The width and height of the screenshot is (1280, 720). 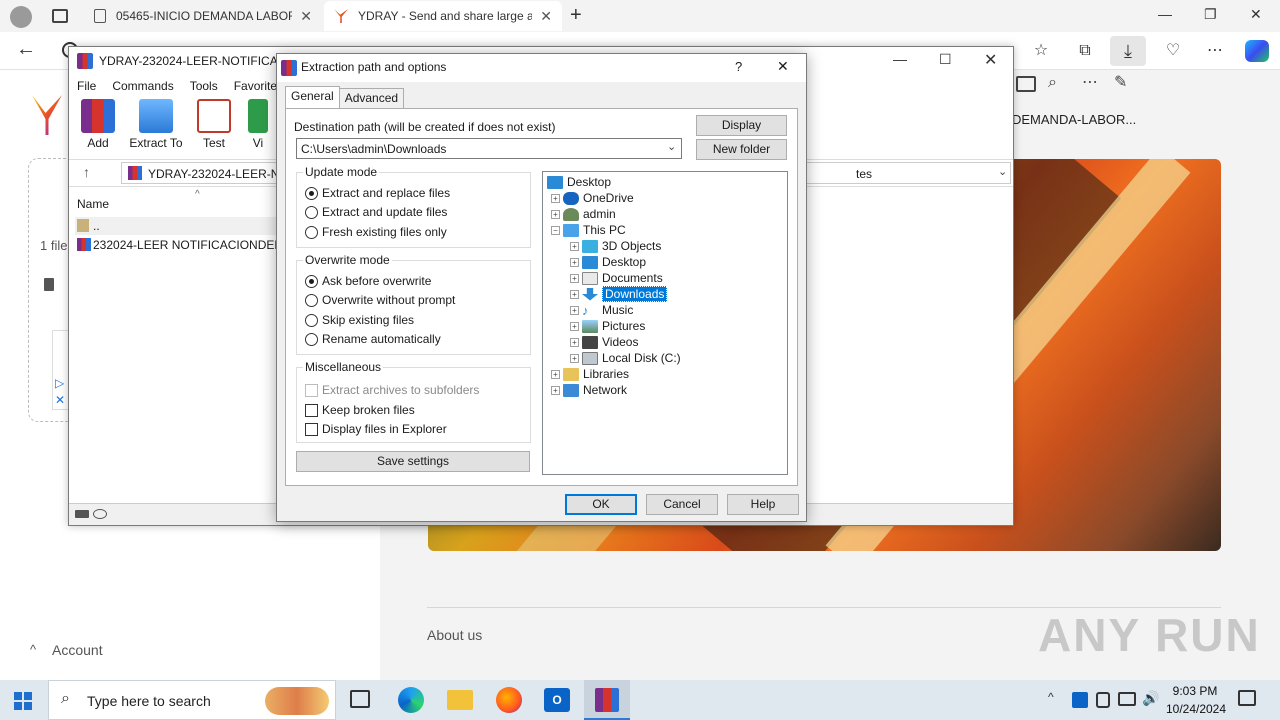 What do you see at coordinates (368, 281) in the screenshot?
I see `radio-ask-before: Ask before overwrite` at bounding box center [368, 281].